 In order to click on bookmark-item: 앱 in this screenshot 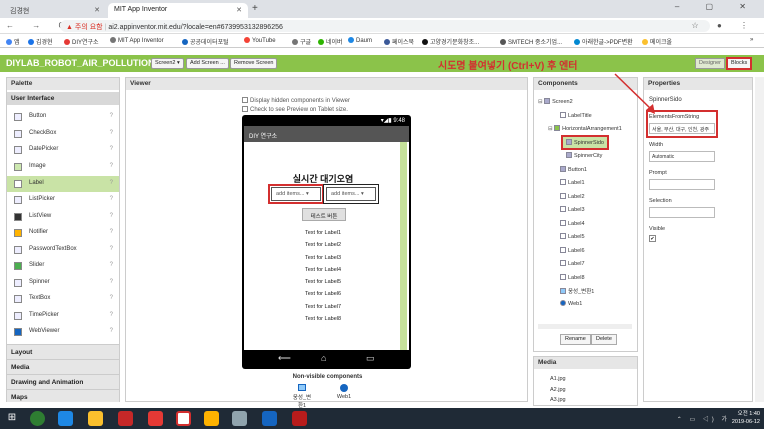, I will do `click(13, 41)`.